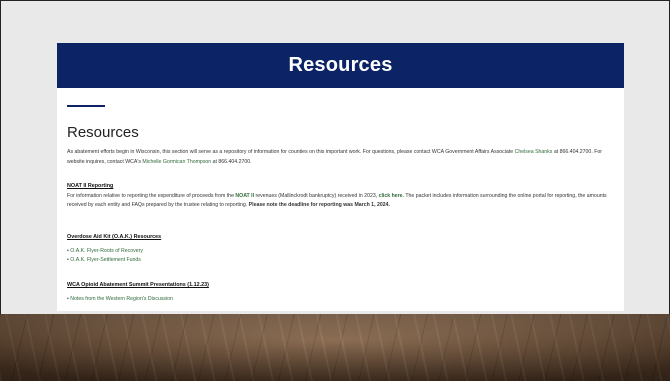 Image resolution: width=670 pixels, height=381 pixels. Describe the element at coordinates (86, 106) in the screenshot. I see `heading-accent-rule` at that location.